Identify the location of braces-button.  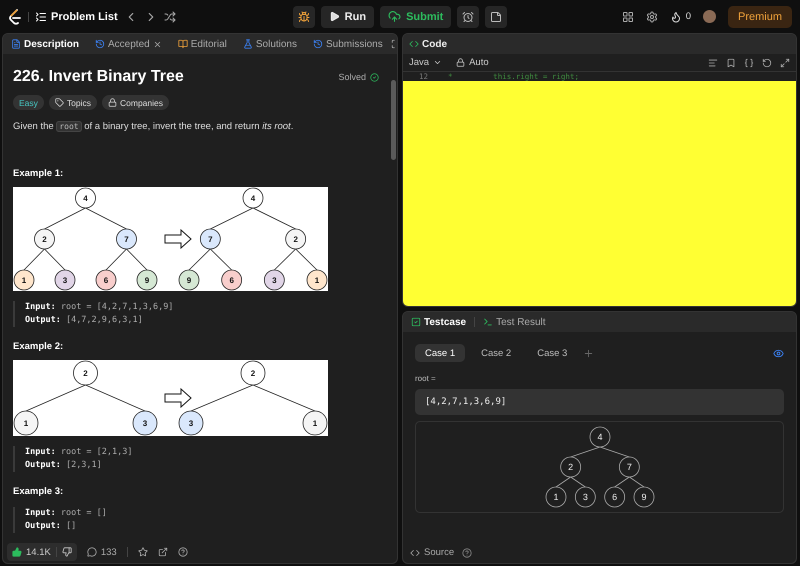
(749, 63).